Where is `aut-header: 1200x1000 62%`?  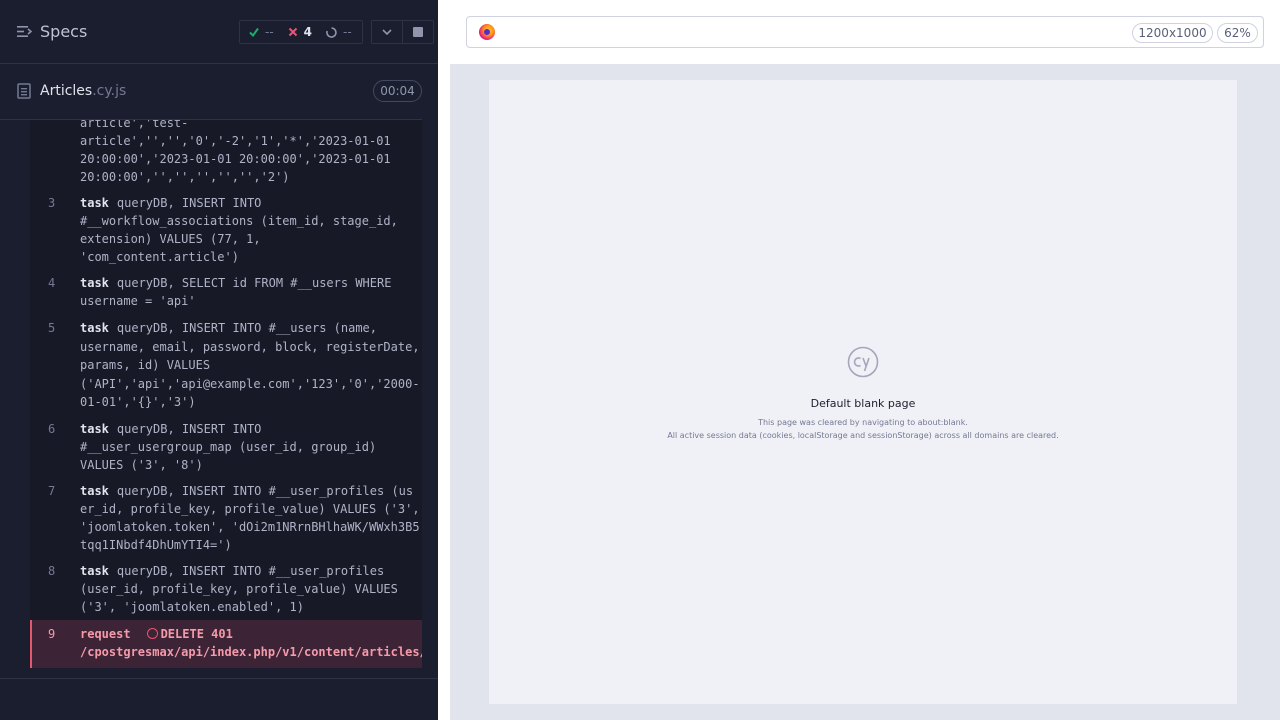
aut-header: 1200x1000 62% is located at coordinates (865, 32).